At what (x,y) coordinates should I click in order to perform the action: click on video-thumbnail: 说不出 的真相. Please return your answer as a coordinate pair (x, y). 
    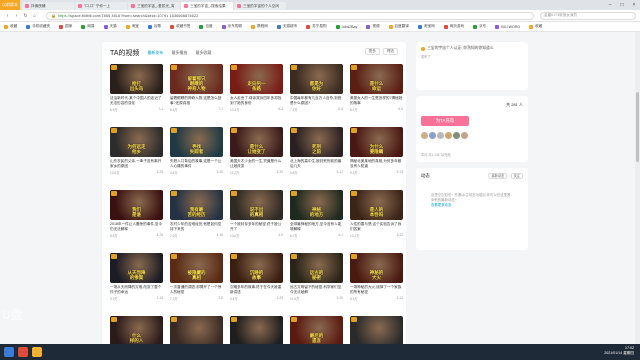
    Looking at the image, I should click on (256, 205).